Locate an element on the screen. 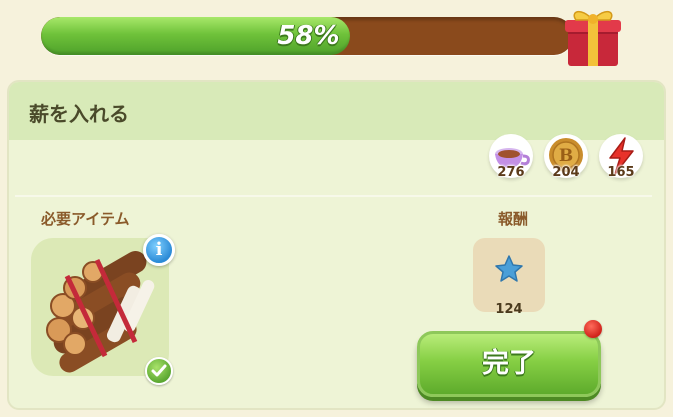 This screenshot has height=417, width=673. blue-star-icon is located at coordinates (509, 268).